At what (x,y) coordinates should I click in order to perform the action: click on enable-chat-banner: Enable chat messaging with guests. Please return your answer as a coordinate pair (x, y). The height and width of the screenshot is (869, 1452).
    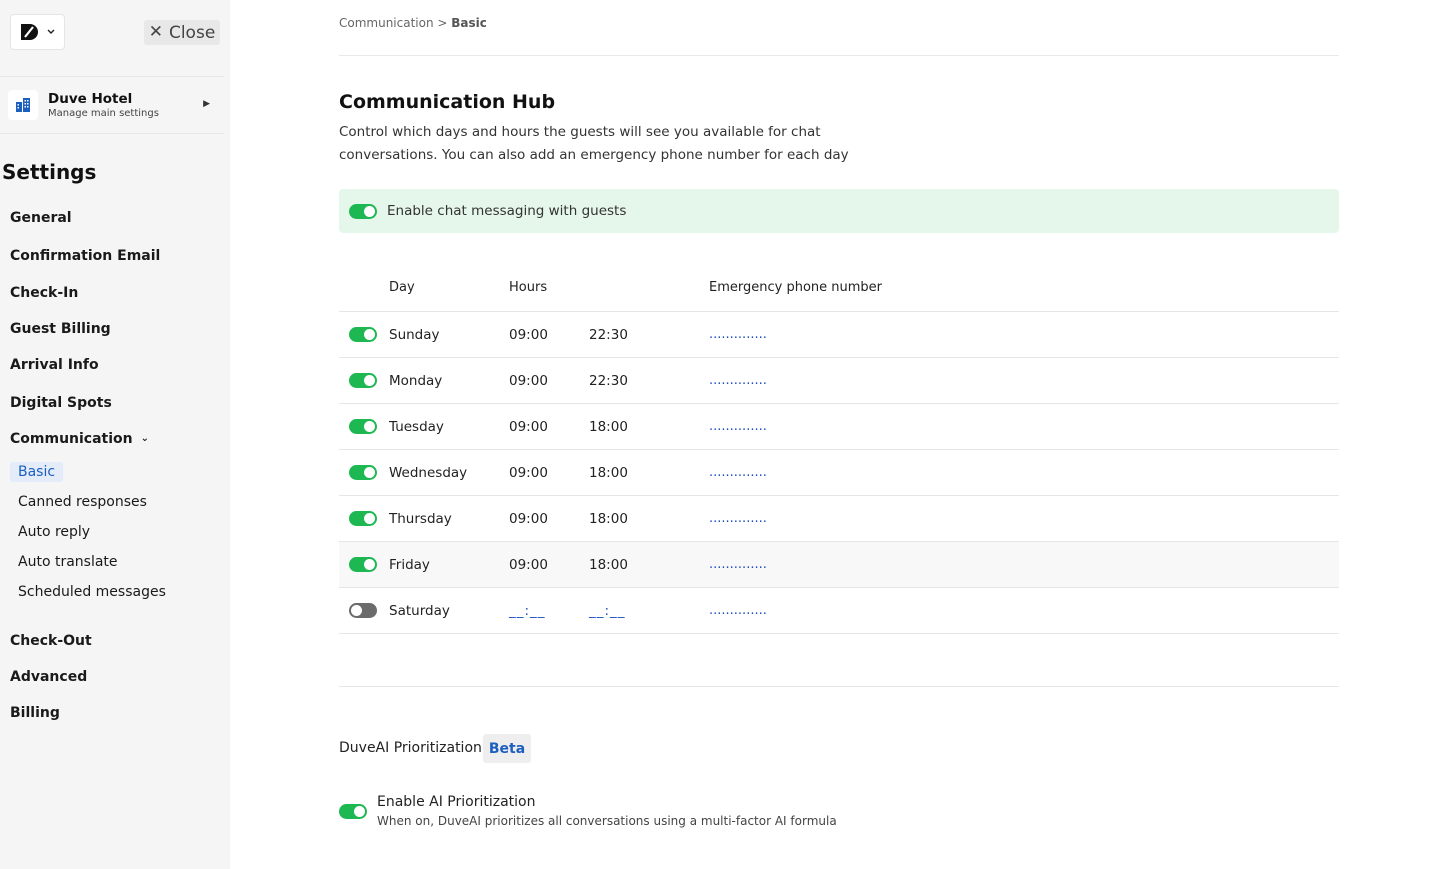
    Looking at the image, I should click on (839, 211).